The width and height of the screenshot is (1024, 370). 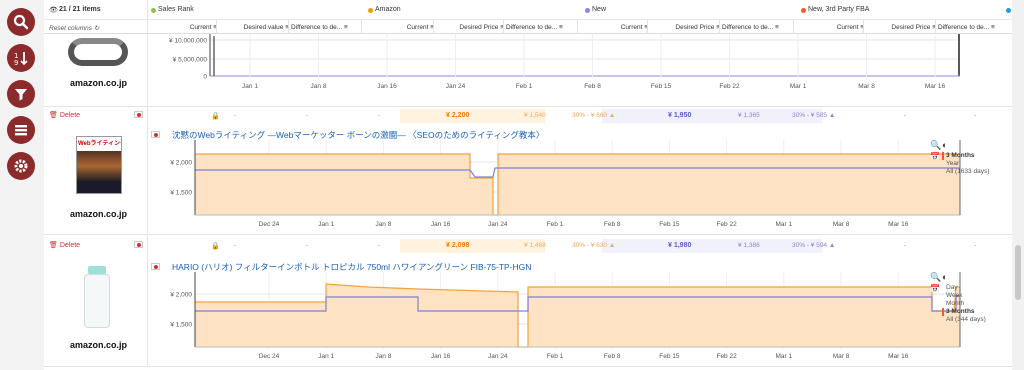 I want to click on y-tick-label: ¥ 1,500, so click(x=181, y=193).